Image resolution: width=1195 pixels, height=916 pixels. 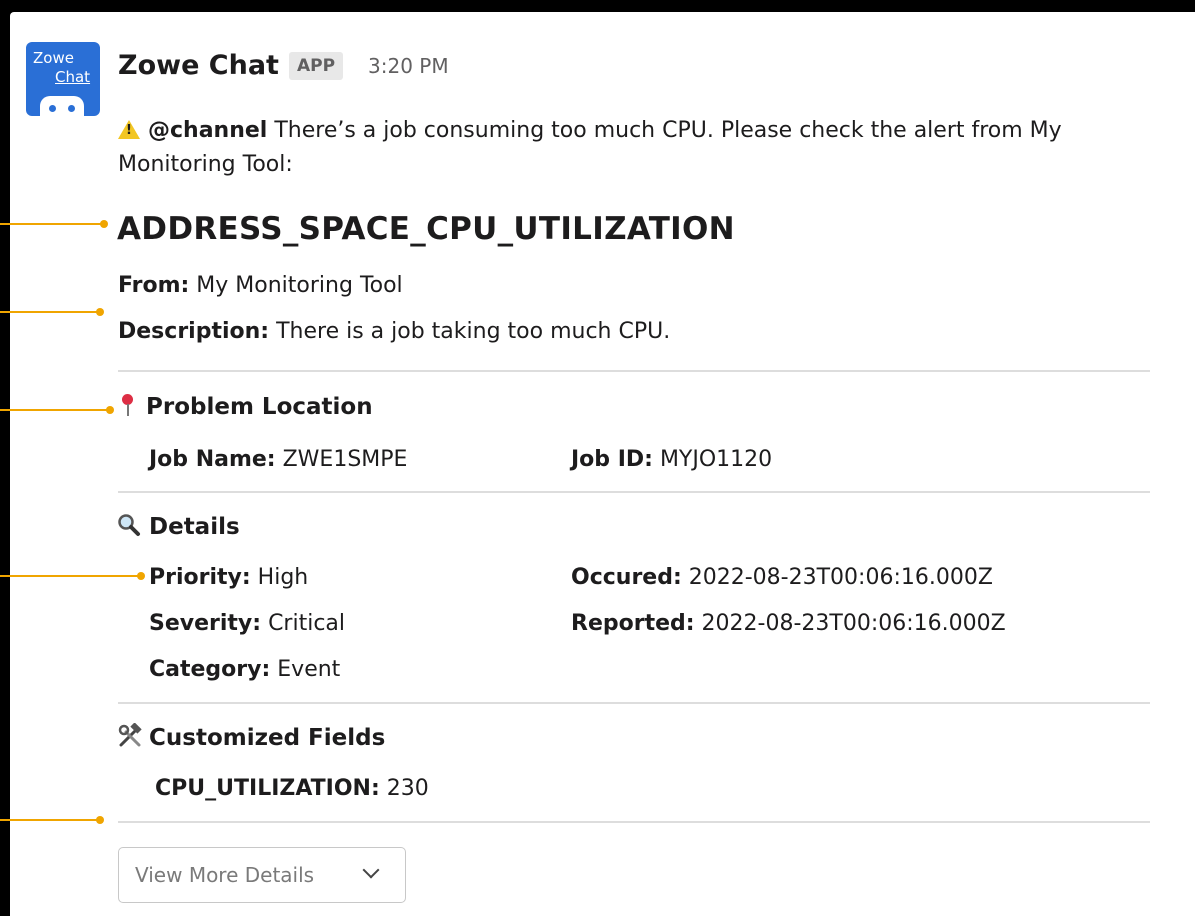 What do you see at coordinates (194, 527) in the screenshot?
I see `details-title: Details` at bounding box center [194, 527].